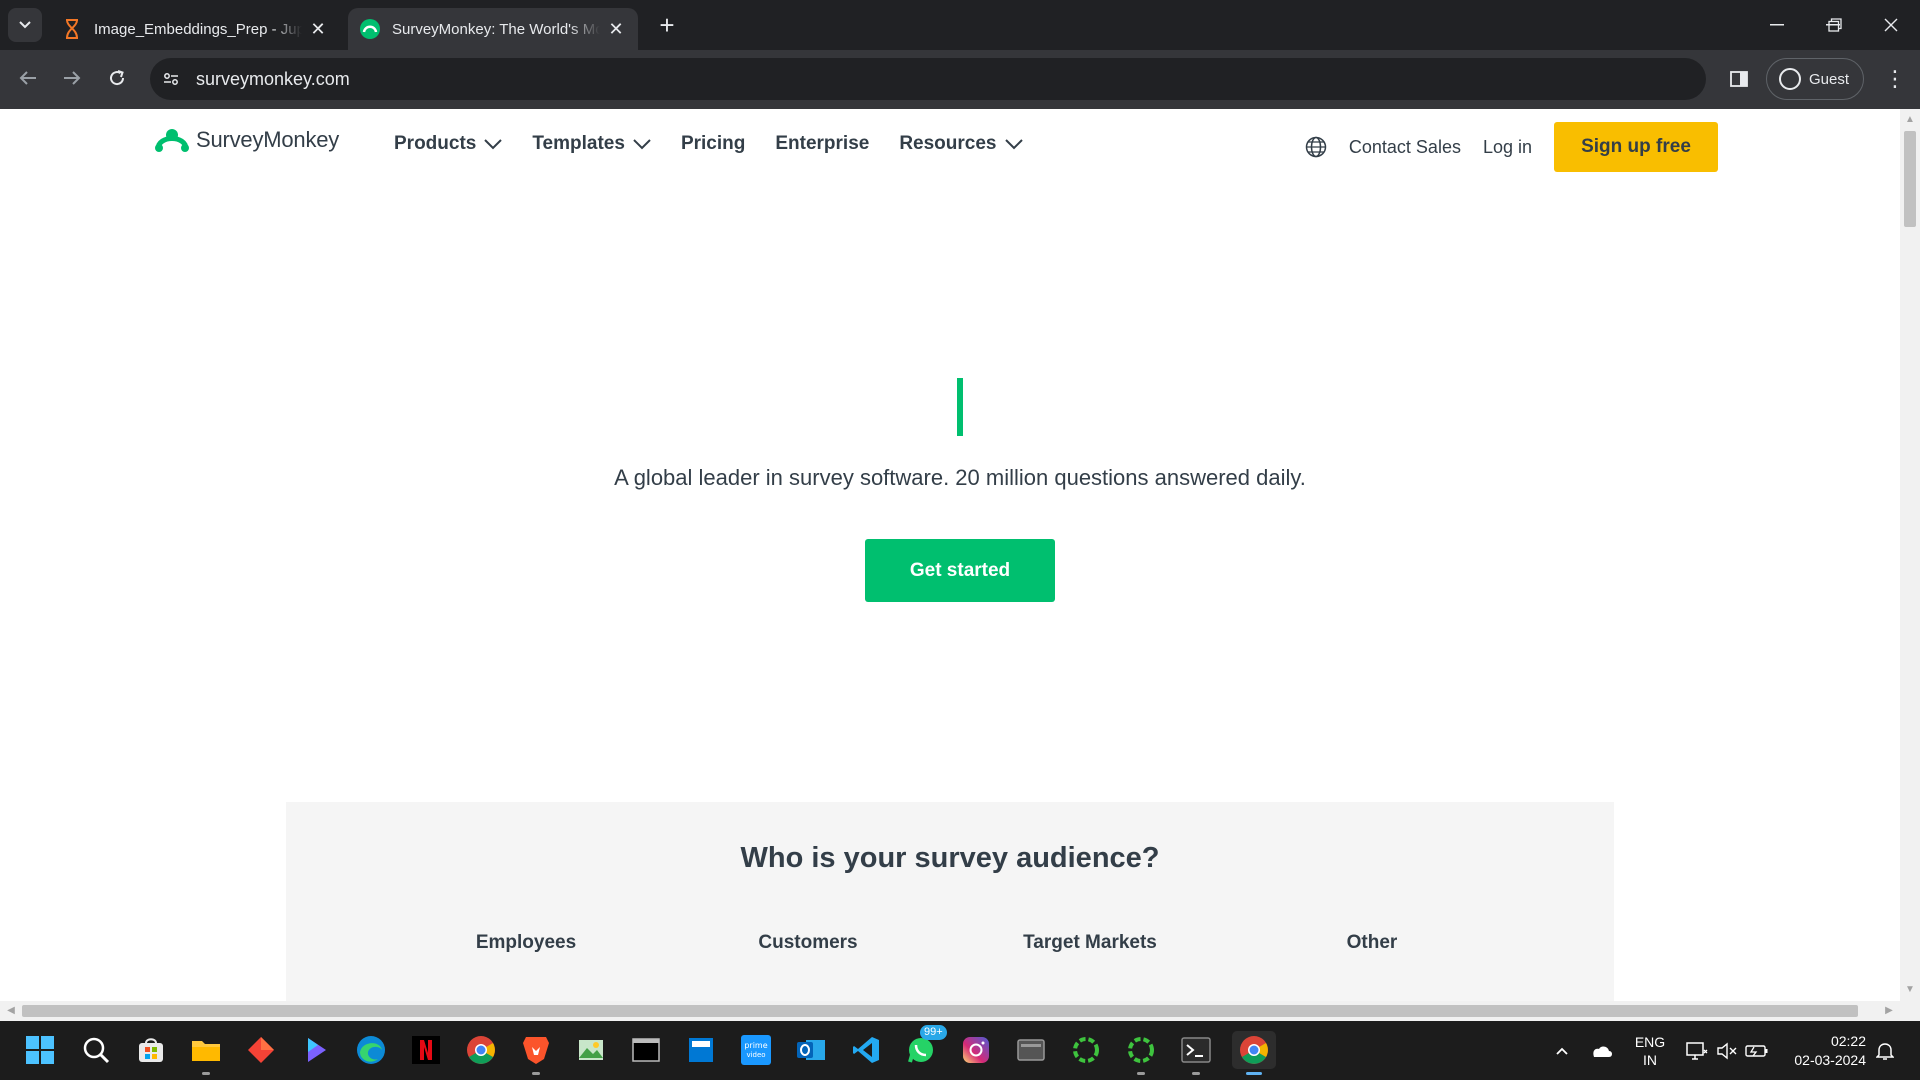 This screenshot has height=1080, width=1920. I want to click on language-indicator: ENG IN, so click(1650, 1050).